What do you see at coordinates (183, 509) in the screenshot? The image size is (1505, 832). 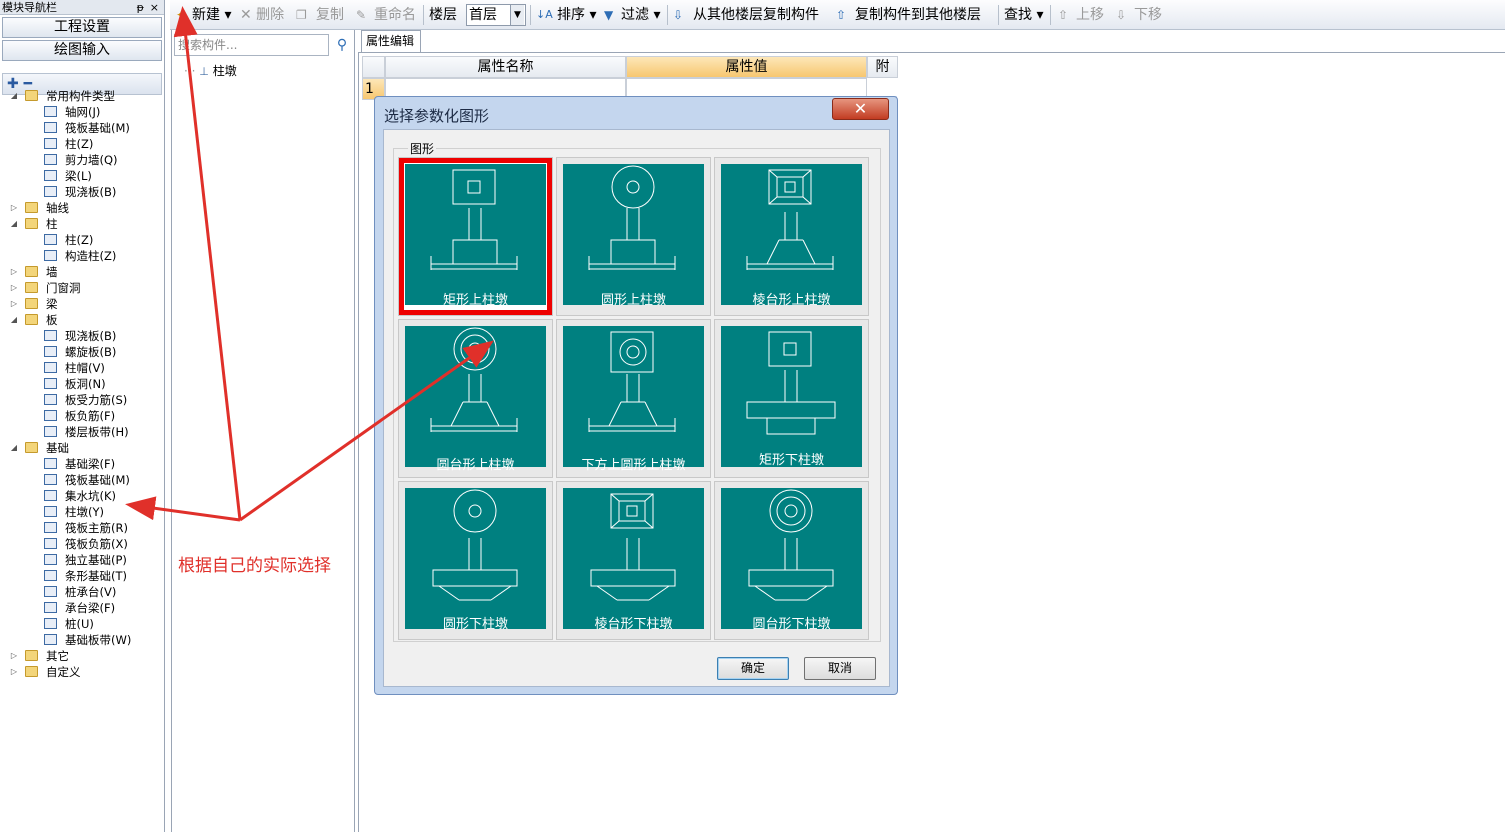 I see `arrow-to-pier-item` at bounding box center [183, 509].